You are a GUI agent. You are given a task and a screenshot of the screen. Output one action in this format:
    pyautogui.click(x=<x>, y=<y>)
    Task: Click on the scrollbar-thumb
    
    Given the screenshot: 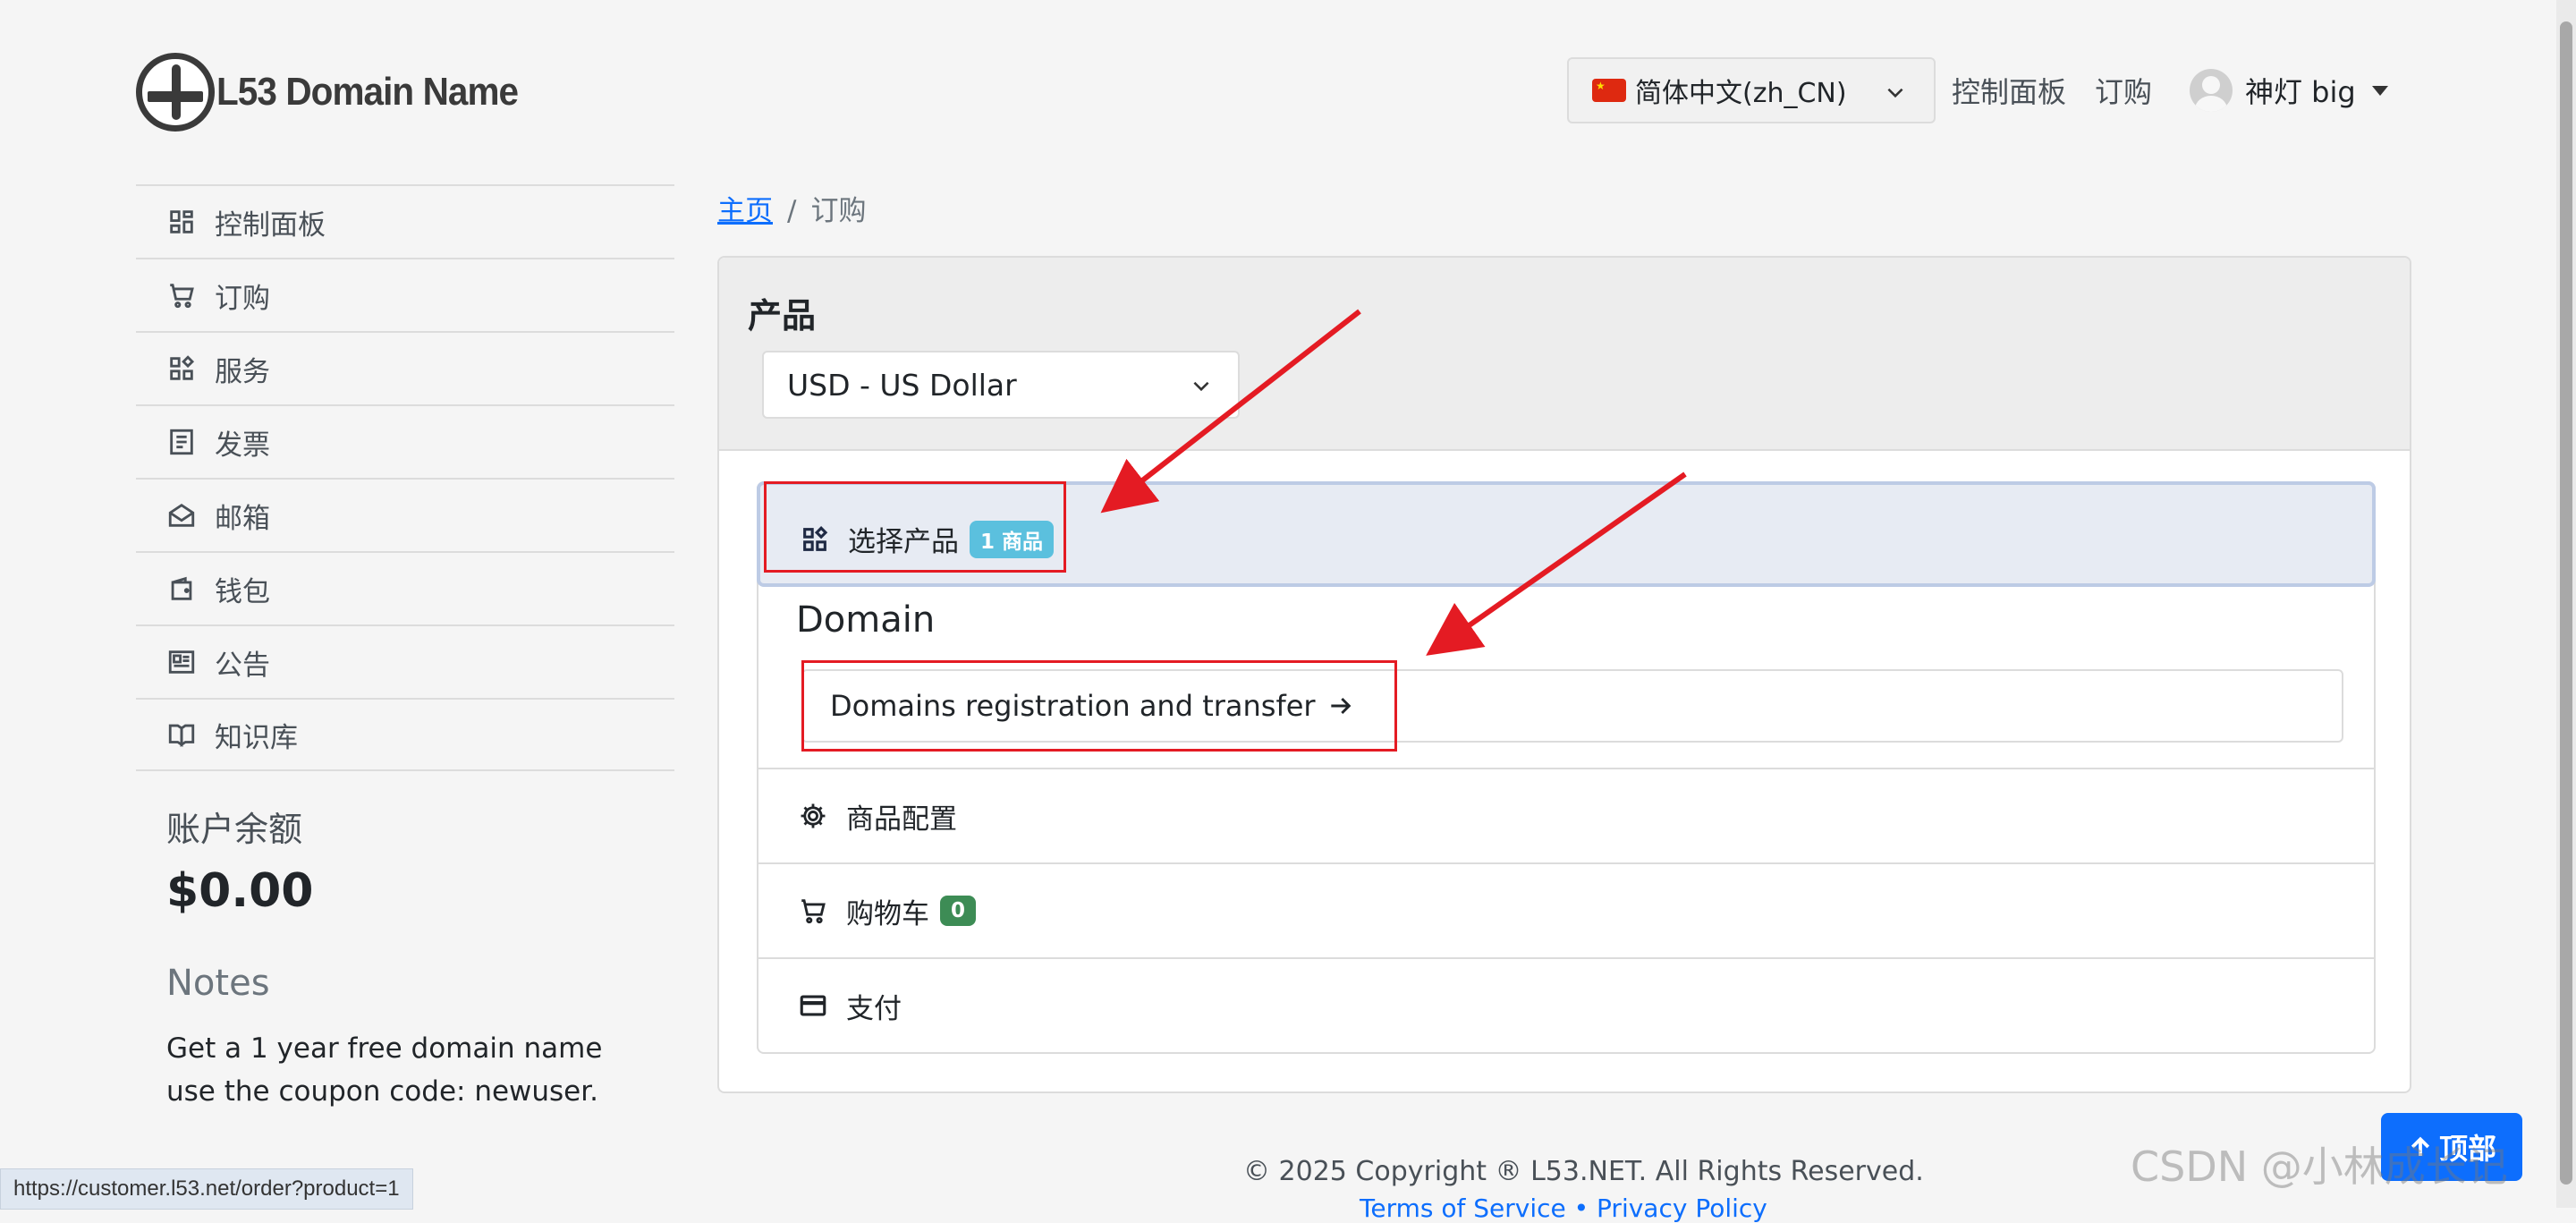 What is the action you would take?
    pyautogui.click(x=2566, y=603)
    